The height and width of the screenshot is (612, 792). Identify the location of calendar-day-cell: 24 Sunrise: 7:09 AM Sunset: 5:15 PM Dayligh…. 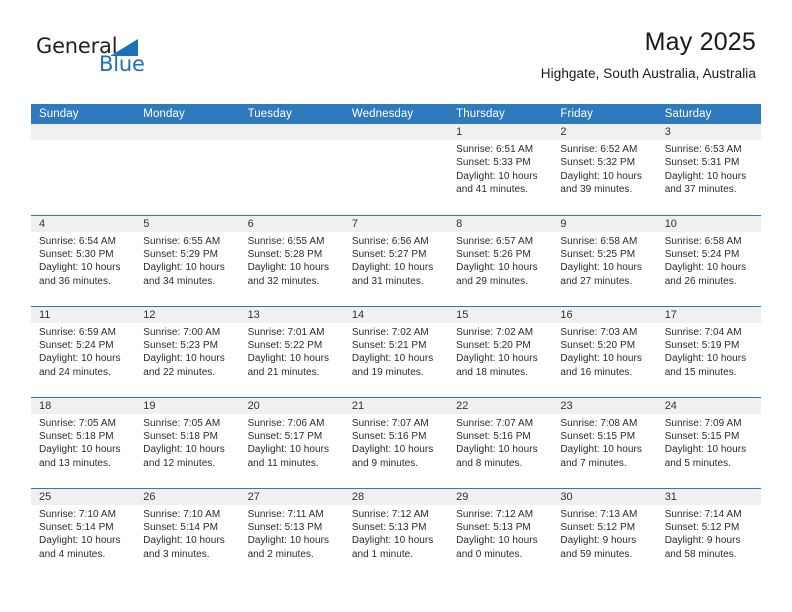
(708, 442).